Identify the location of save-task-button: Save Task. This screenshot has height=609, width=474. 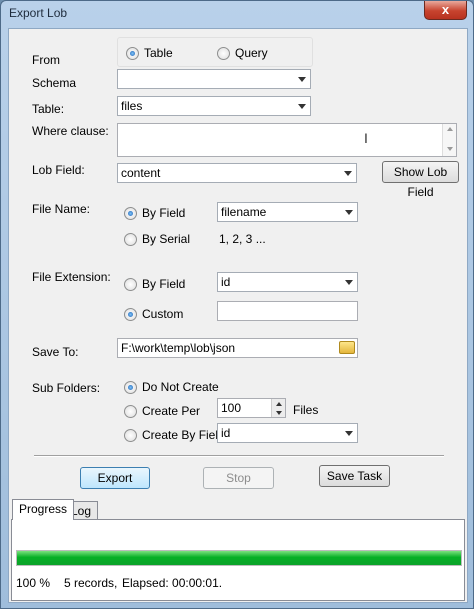
(354, 476).